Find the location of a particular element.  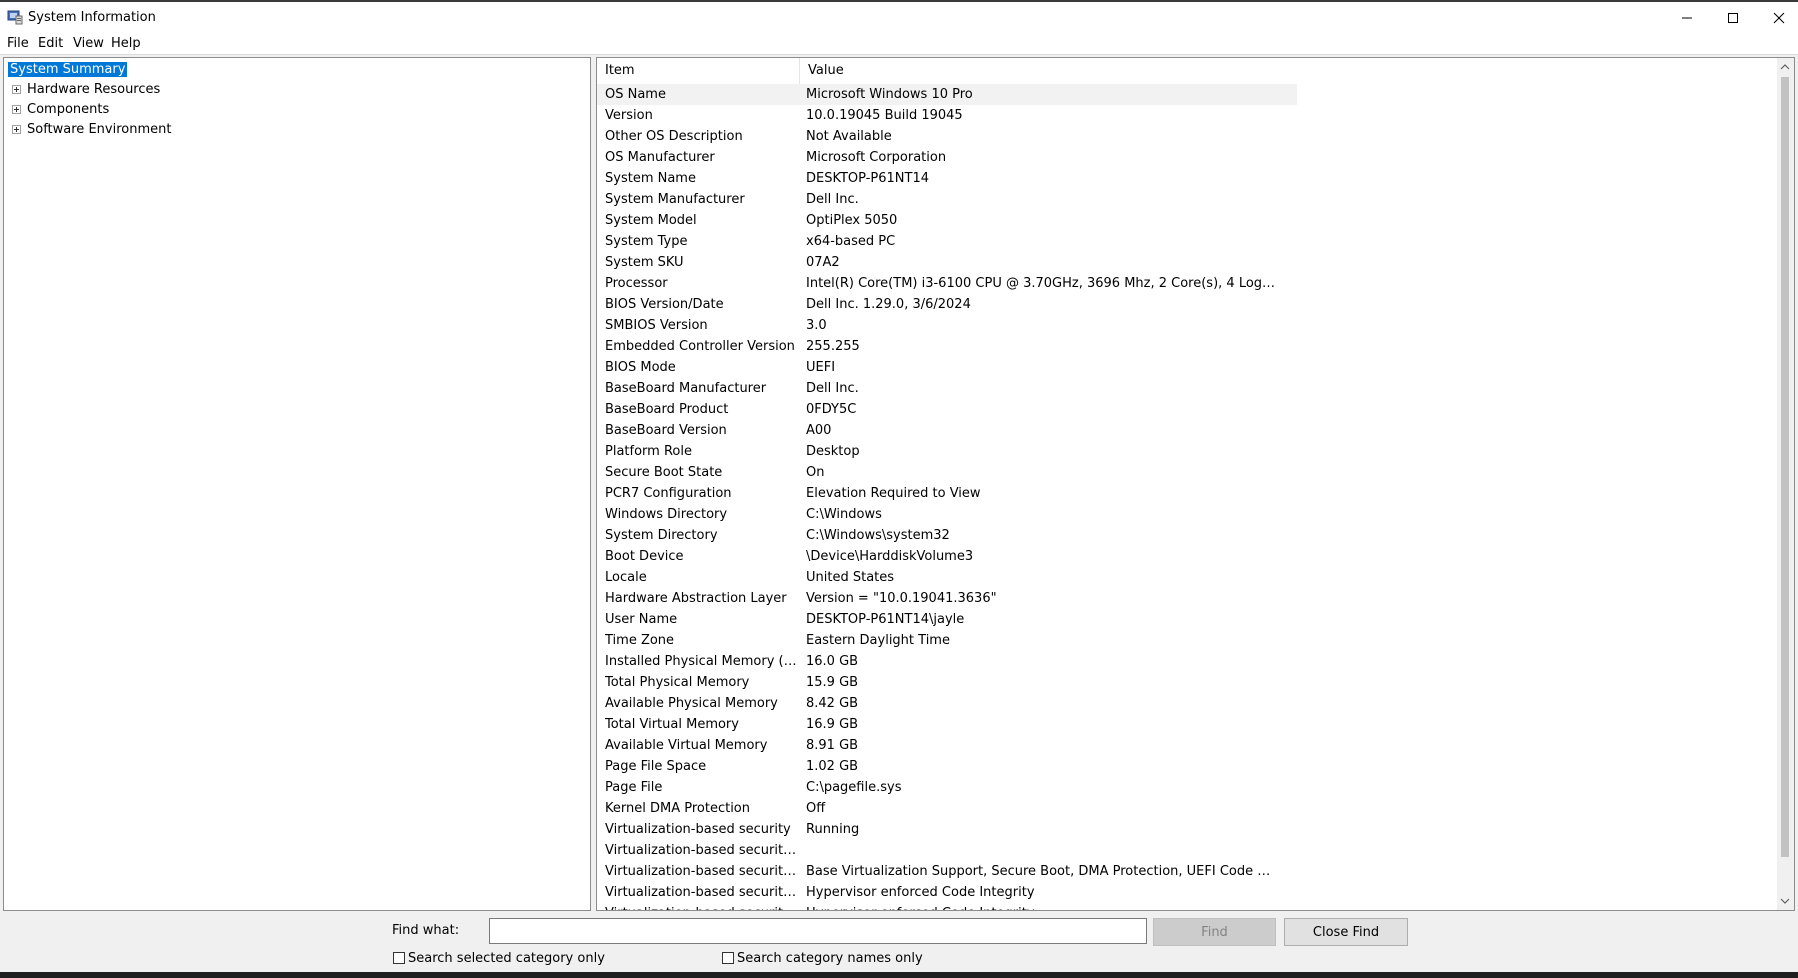

table-row: Other OS Description Not Available is located at coordinates (947, 136).